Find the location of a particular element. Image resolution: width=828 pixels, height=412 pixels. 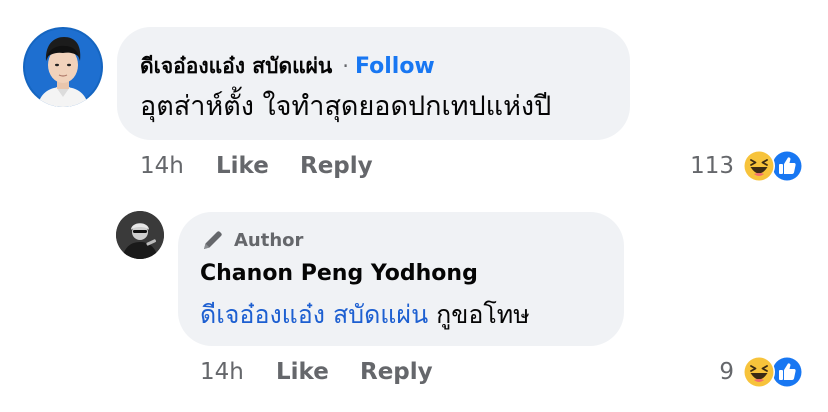

comment-actions: 14h Like Reply is located at coordinates (256, 166).